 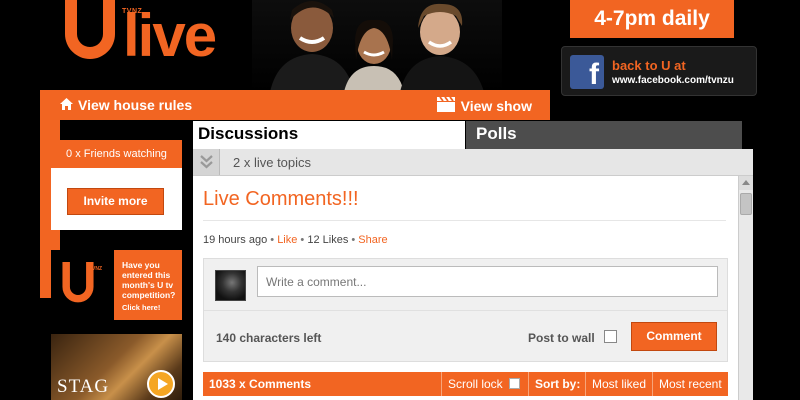 What do you see at coordinates (96, 269) in the screenshot?
I see `competition-ad-badge: TVNZ` at bounding box center [96, 269].